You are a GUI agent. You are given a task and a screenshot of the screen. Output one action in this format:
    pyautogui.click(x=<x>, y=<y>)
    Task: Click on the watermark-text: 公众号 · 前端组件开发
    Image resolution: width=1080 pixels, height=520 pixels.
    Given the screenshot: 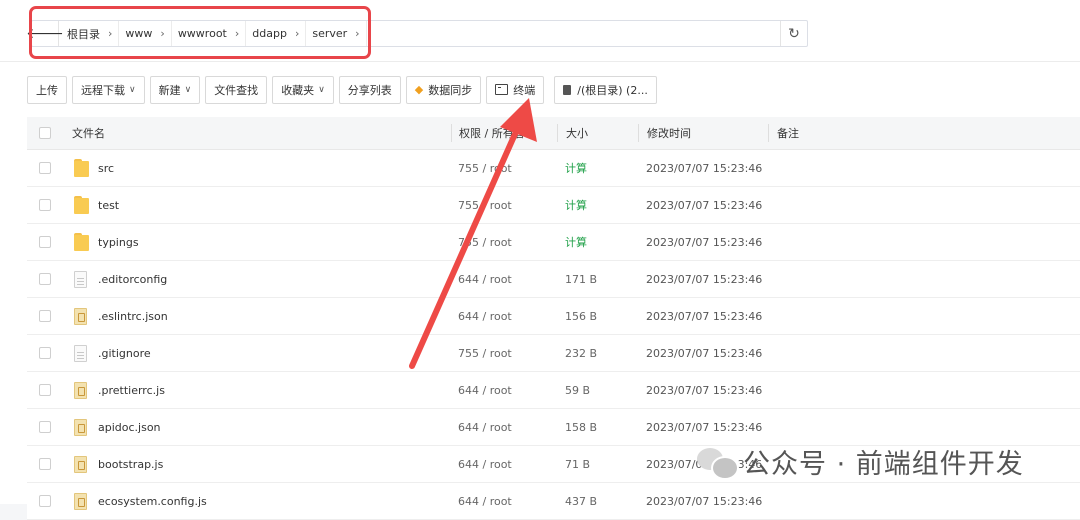 What is the action you would take?
    pyautogui.click(x=883, y=464)
    